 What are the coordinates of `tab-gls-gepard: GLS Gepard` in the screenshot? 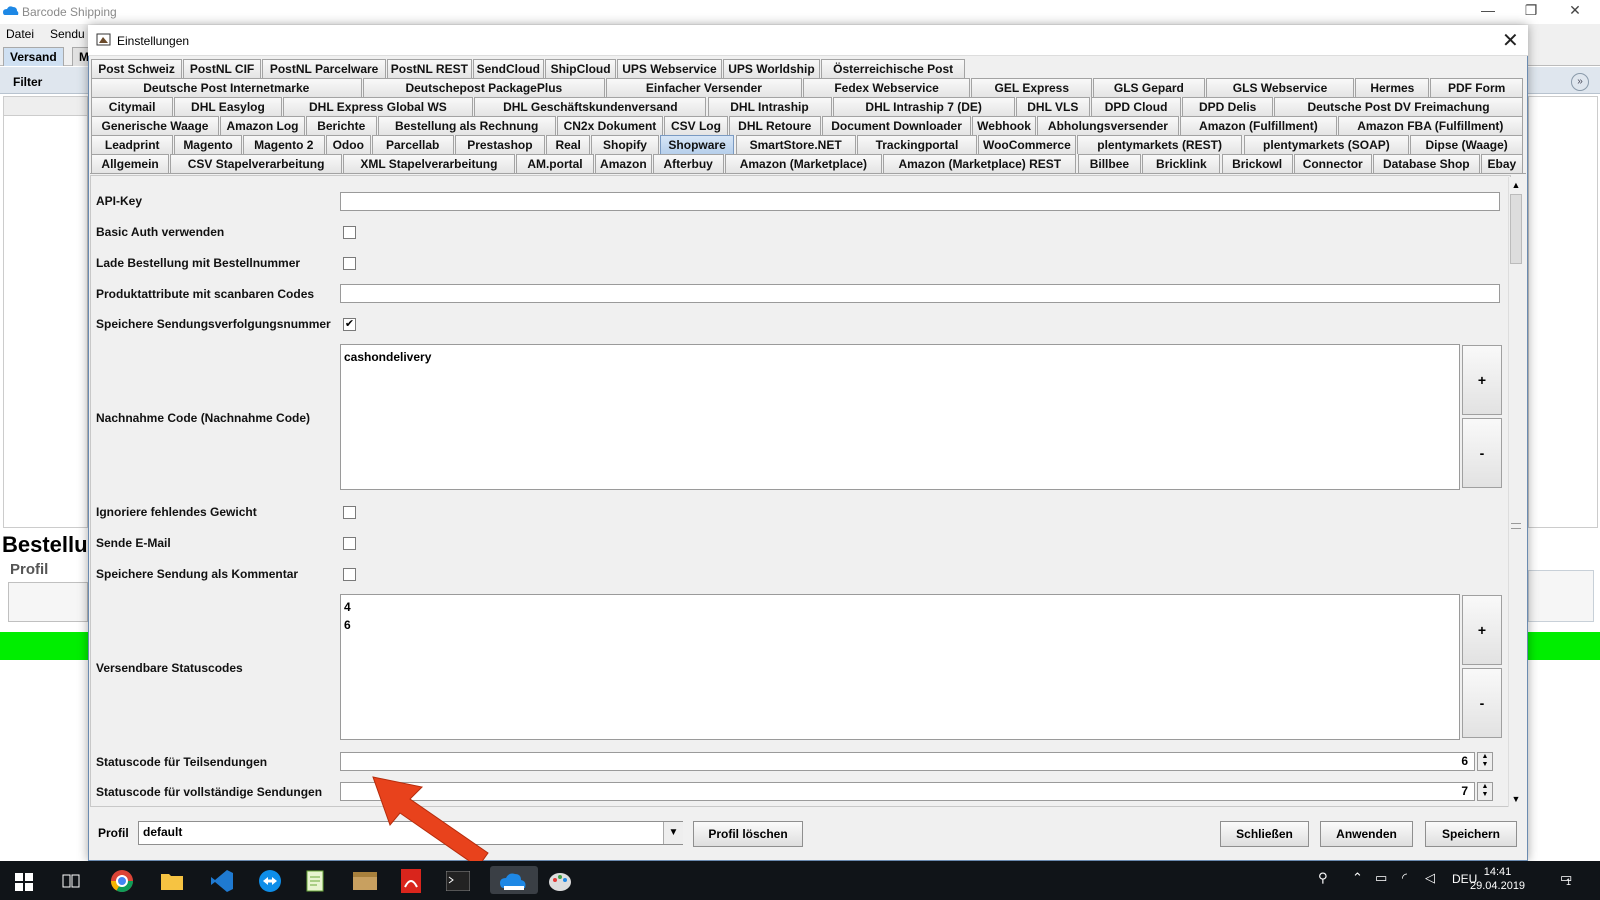 It's located at (1149, 87).